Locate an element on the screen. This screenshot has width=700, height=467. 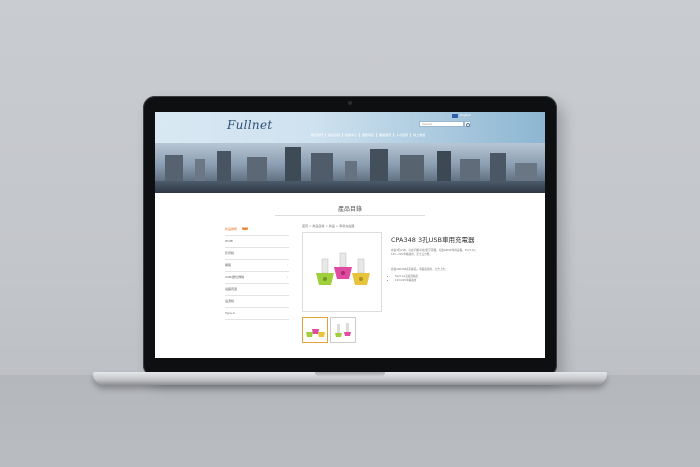
laptop-notch is located at coordinates (350, 374).